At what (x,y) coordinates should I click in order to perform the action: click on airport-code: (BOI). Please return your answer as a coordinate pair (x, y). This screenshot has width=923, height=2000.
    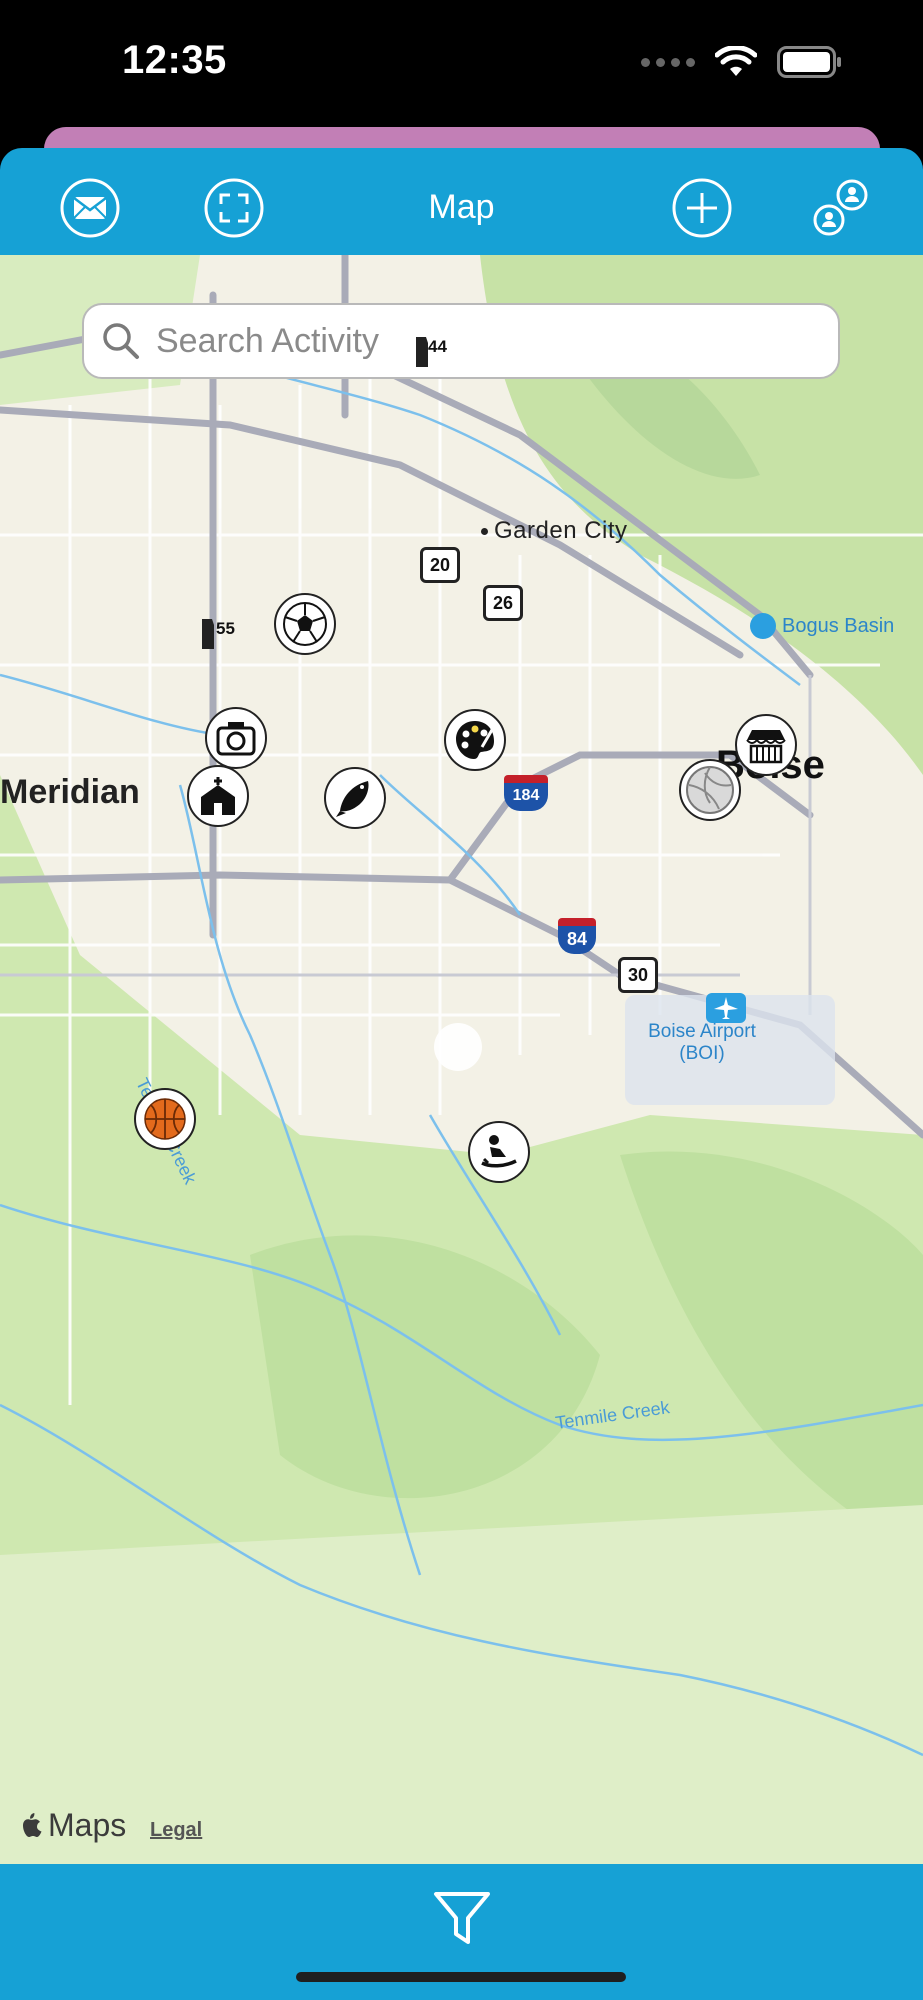
    Looking at the image, I should click on (702, 1053).